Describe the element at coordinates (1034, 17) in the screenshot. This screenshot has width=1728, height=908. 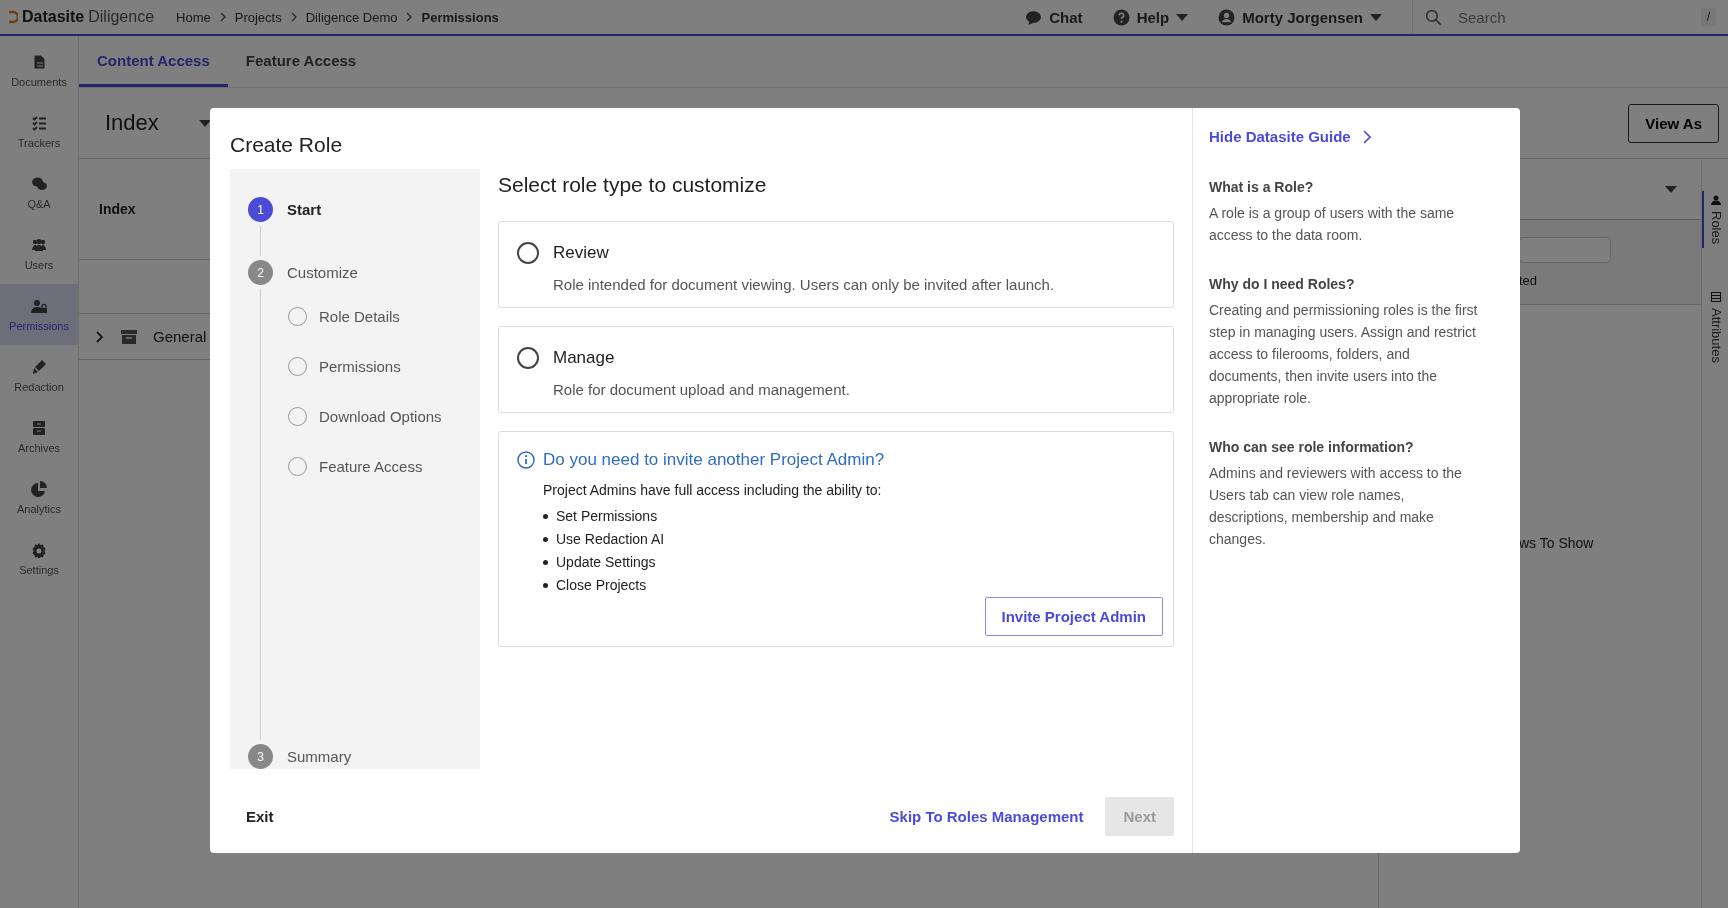
I see `chat-icon` at that location.